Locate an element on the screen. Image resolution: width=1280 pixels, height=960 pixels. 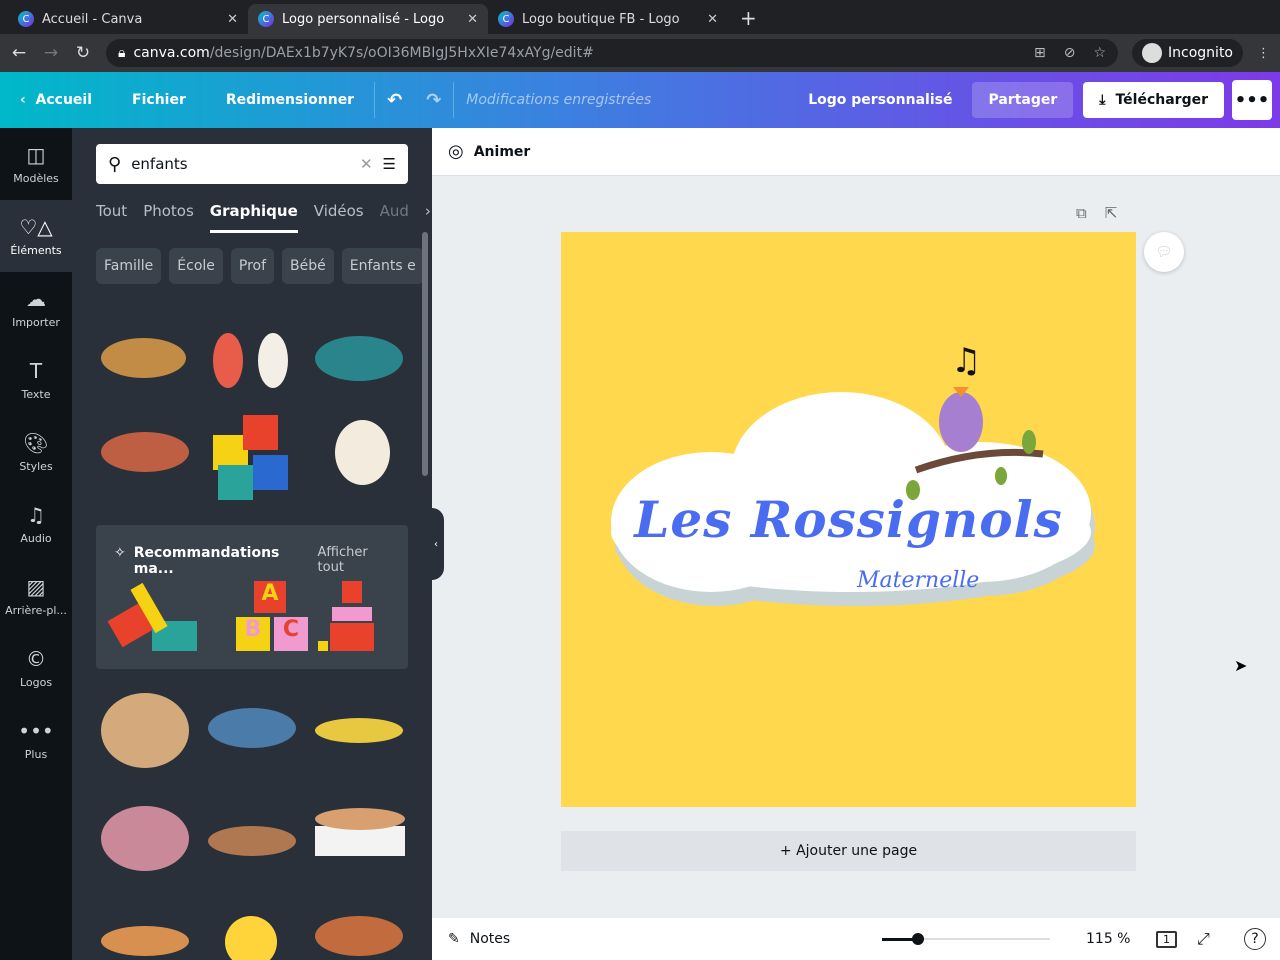
clear-search-icon: ✕ is located at coordinates (366, 164).